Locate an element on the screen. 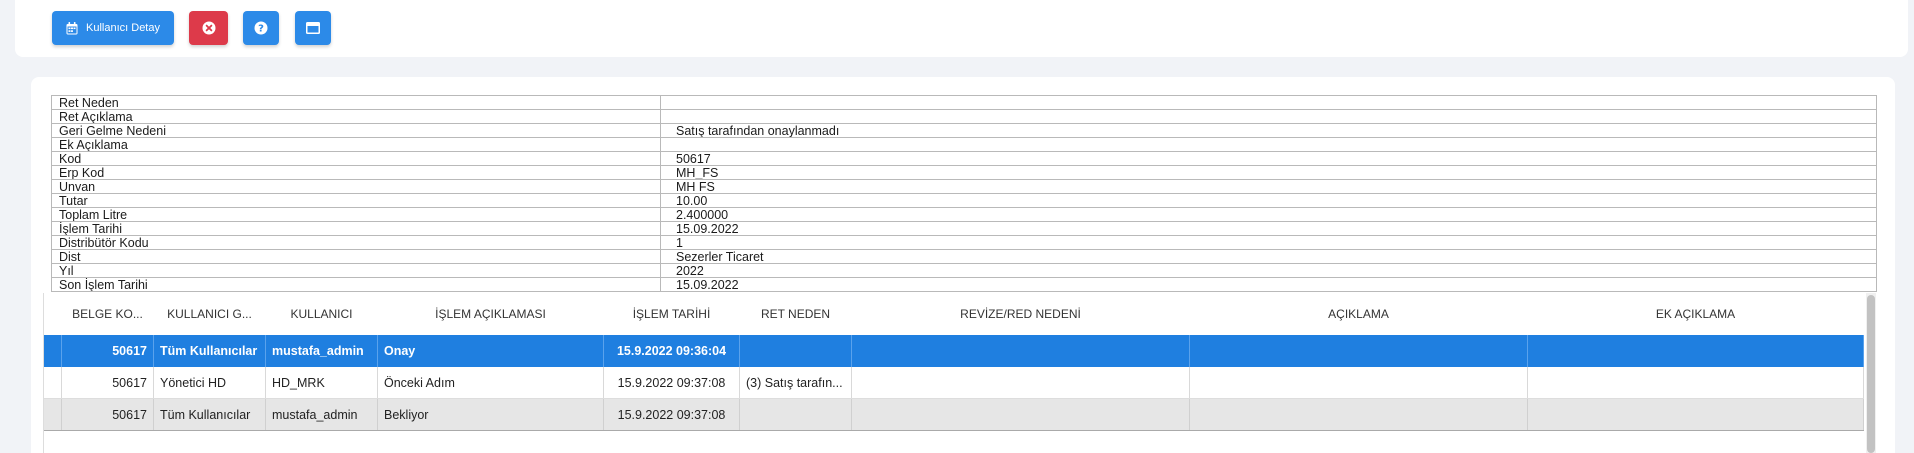 Image resolution: width=1914 pixels, height=453 pixels. detail-value: MH_FS is located at coordinates (1268, 172).